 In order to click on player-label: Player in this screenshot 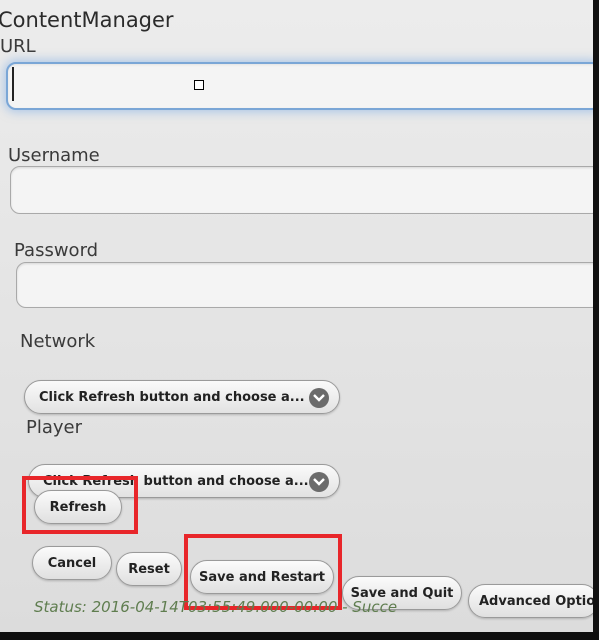, I will do `click(54, 427)`.